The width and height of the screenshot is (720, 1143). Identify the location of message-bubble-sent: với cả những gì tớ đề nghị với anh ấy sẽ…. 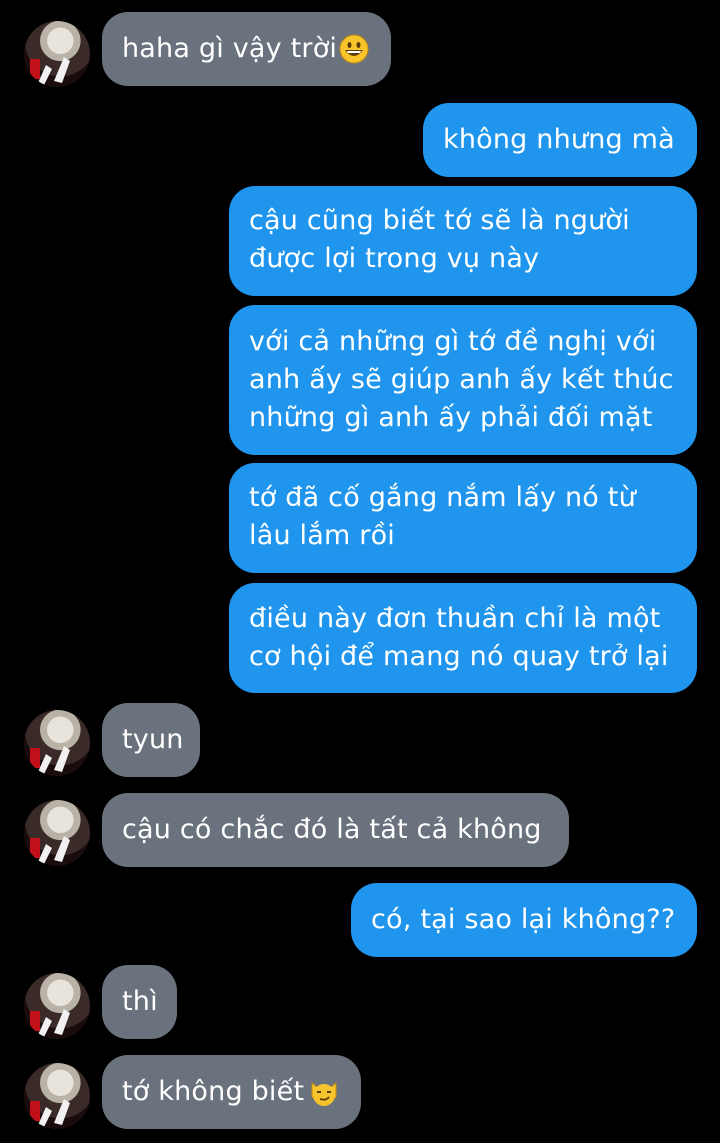
(463, 380).